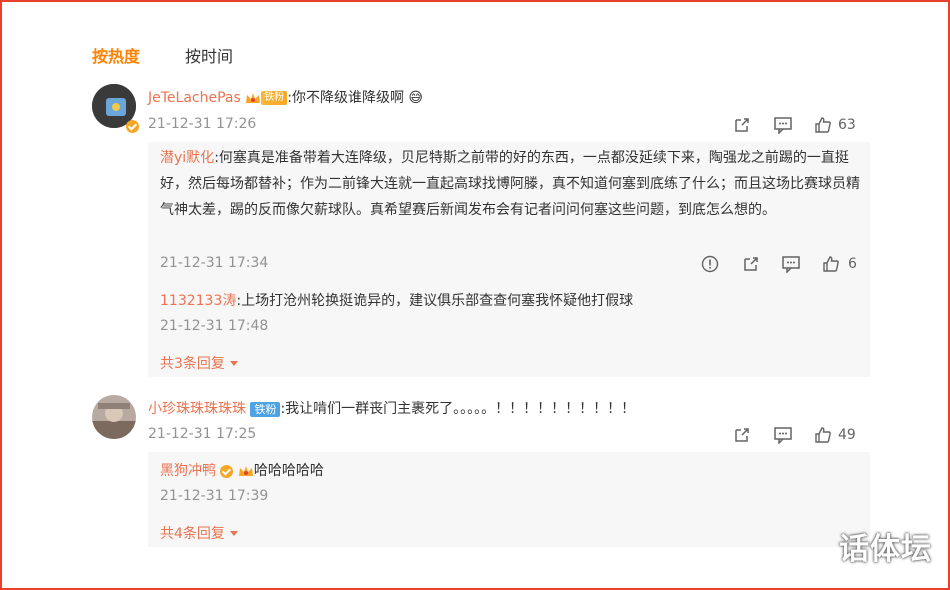 The width and height of the screenshot is (950, 590). What do you see at coordinates (194, 98) in the screenshot?
I see `comment-username: JeTeLachePas` at bounding box center [194, 98].